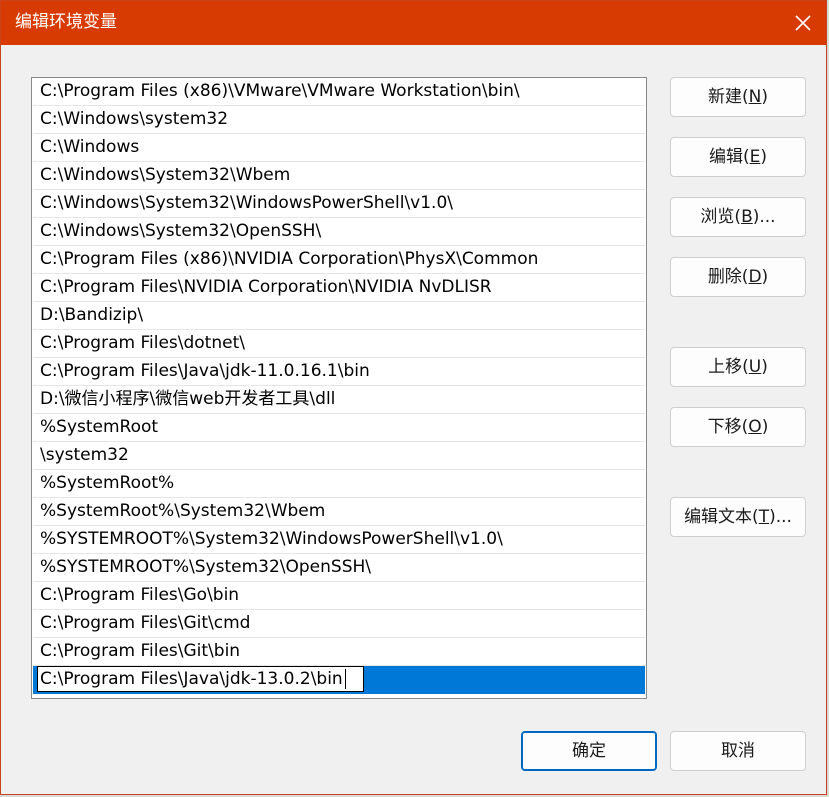 This screenshot has width=829, height=797. Describe the element at coordinates (728, 277) in the screenshot. I see `delete-button-label: 删除(` at that location.